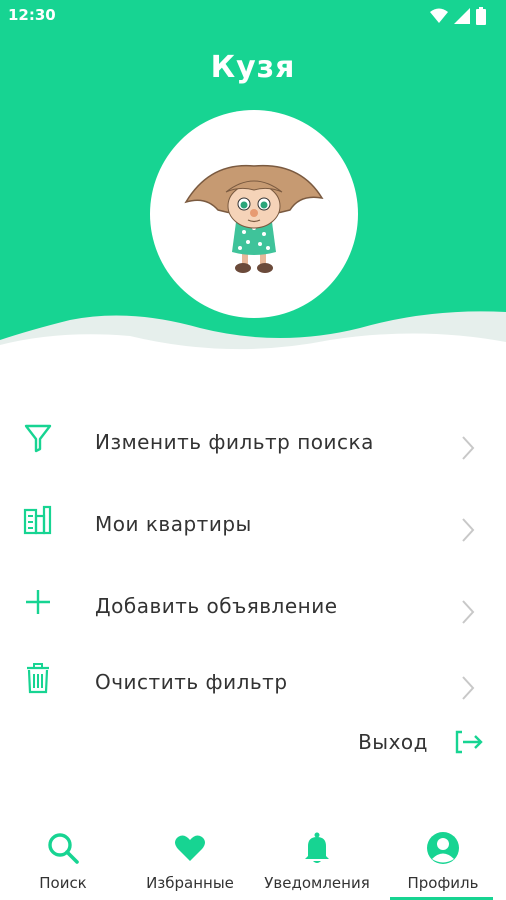 This screenshot has height=900, width=506. Describe the element at coordinates (190, 883) in the screenshot. I see `nav-label: Избранные` at that location.